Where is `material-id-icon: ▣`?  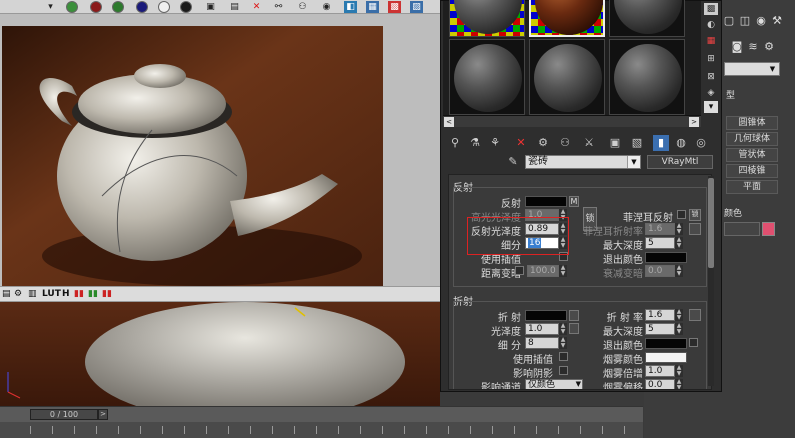 material-id-icon: ▣ is located at coordinates (615, 143).